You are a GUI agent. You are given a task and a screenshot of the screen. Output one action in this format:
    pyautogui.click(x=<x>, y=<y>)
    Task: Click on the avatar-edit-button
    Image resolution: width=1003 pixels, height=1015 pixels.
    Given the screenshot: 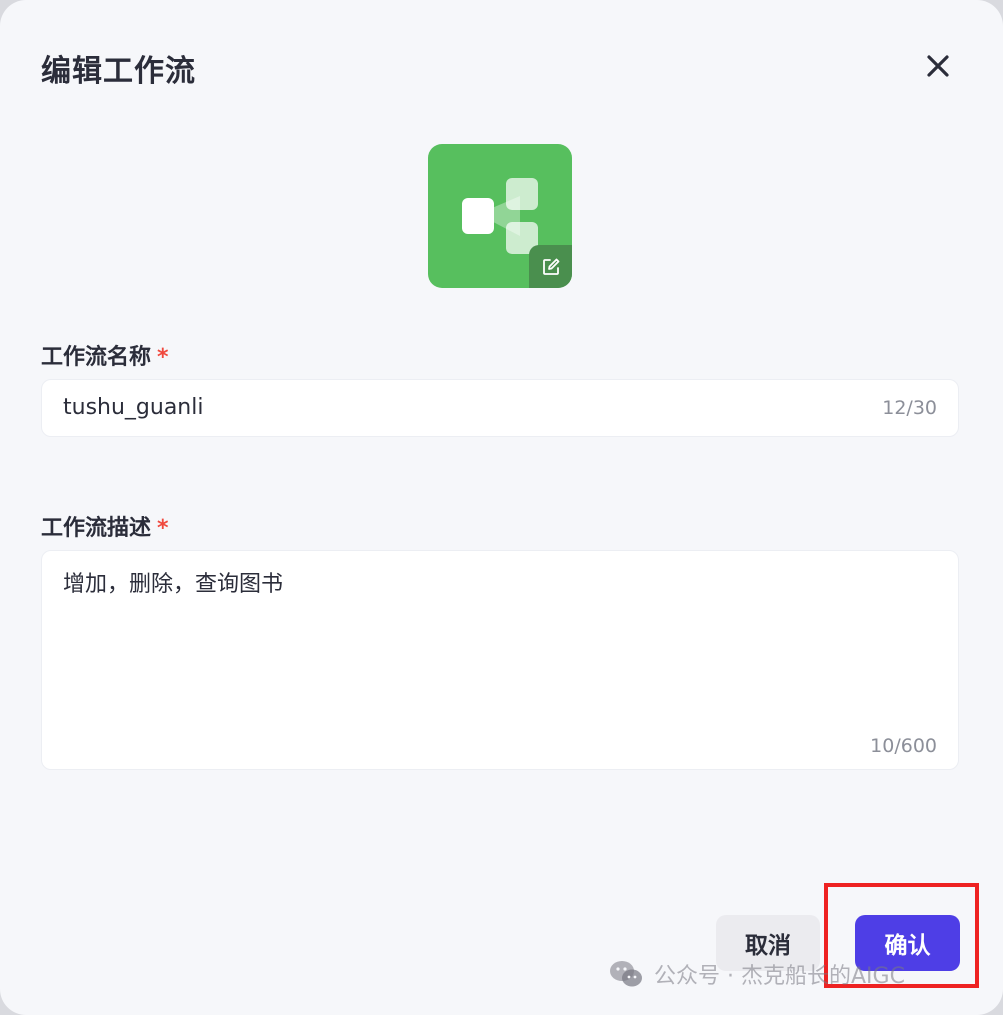 What is the action you would take?
    pyautogui.click(x=550, y=266)
    